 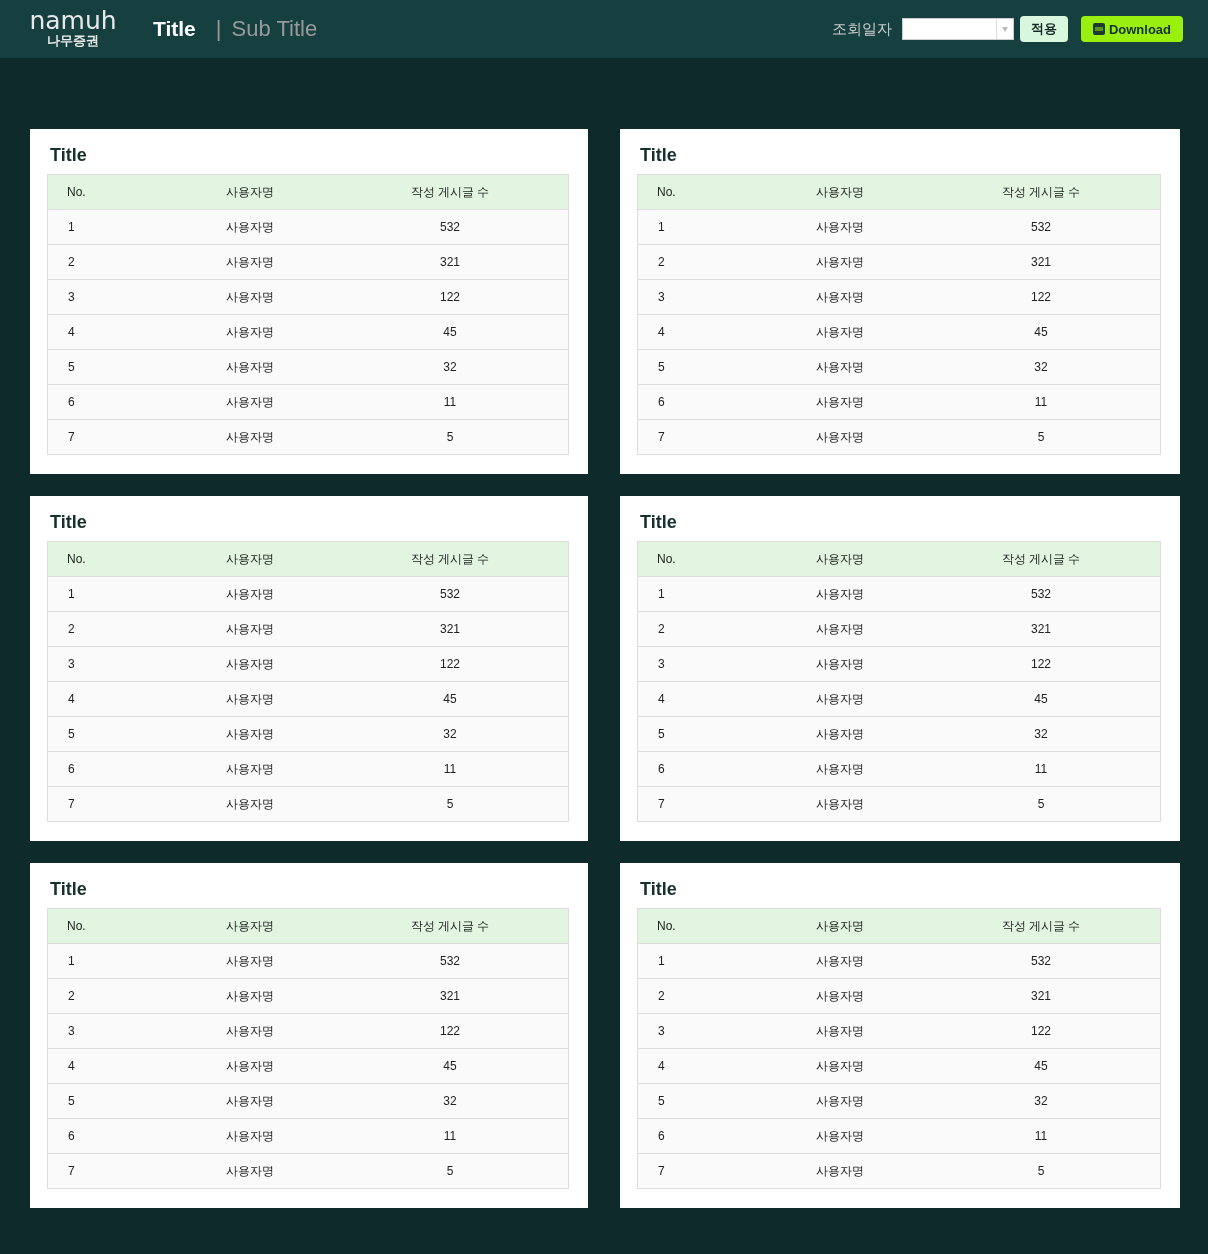 I want to click on date-select, so click(x=957, y=29).